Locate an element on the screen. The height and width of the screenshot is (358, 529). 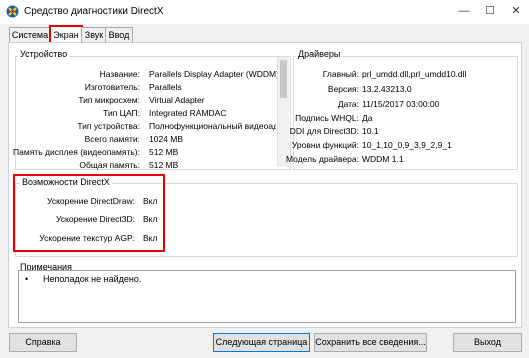
directx-app-icon is located at coordinates (12, 11).